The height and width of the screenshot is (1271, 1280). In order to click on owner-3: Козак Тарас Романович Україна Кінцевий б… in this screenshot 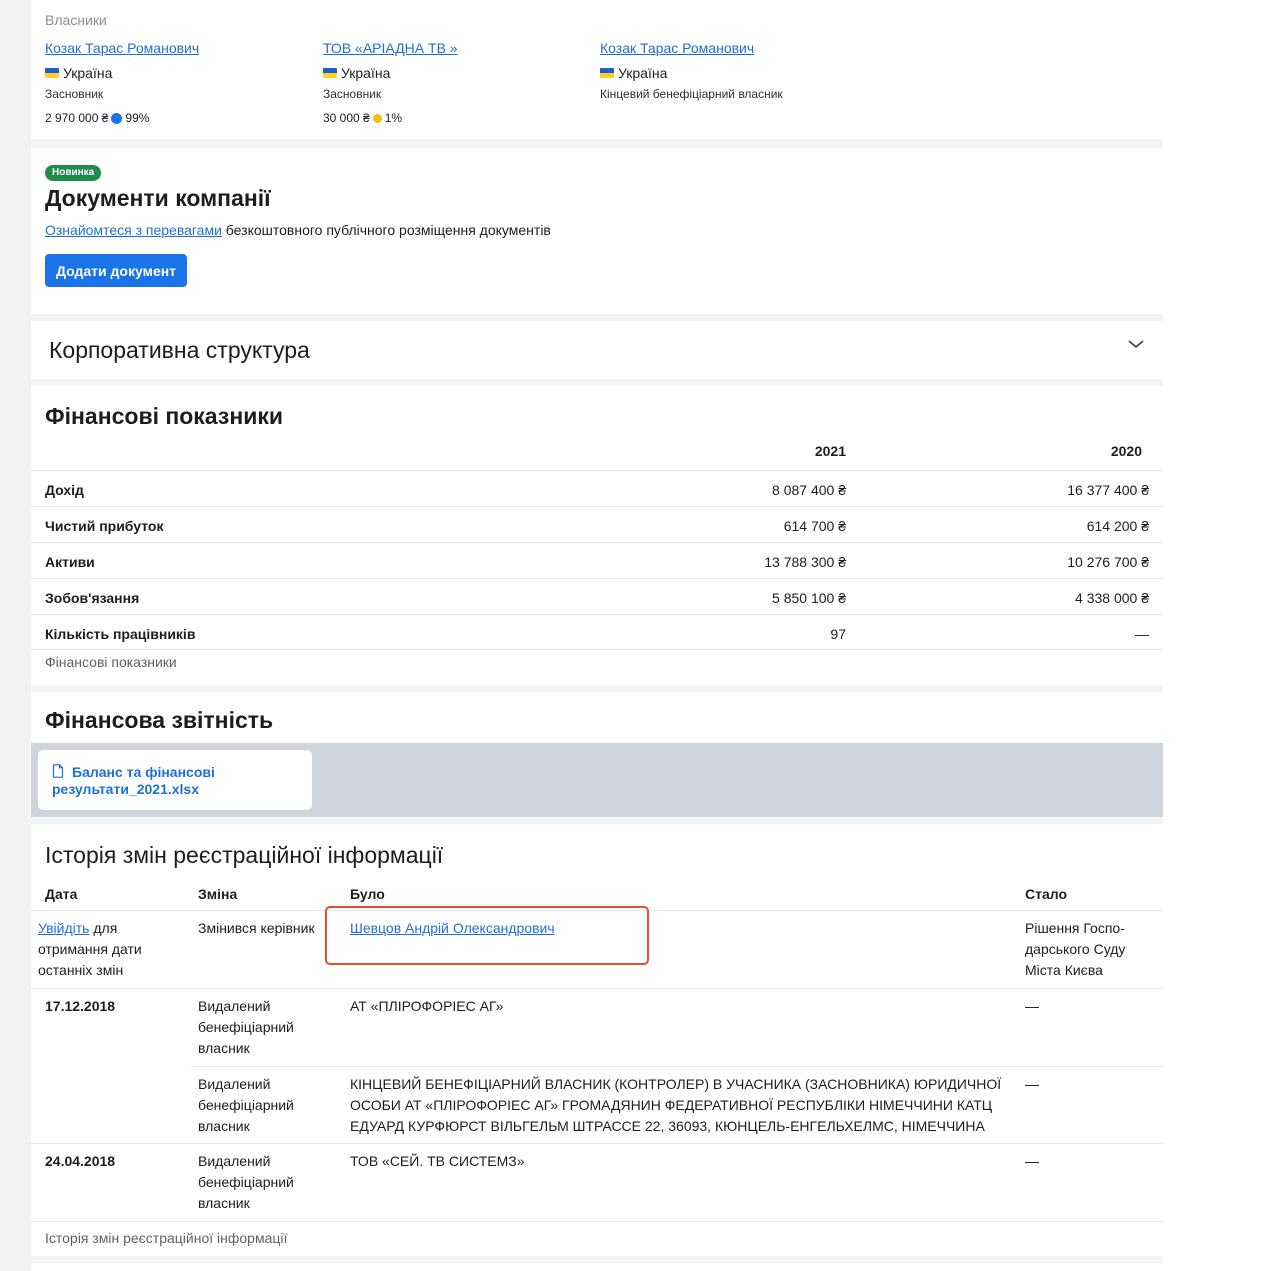, I will do `click(750, 70)`.